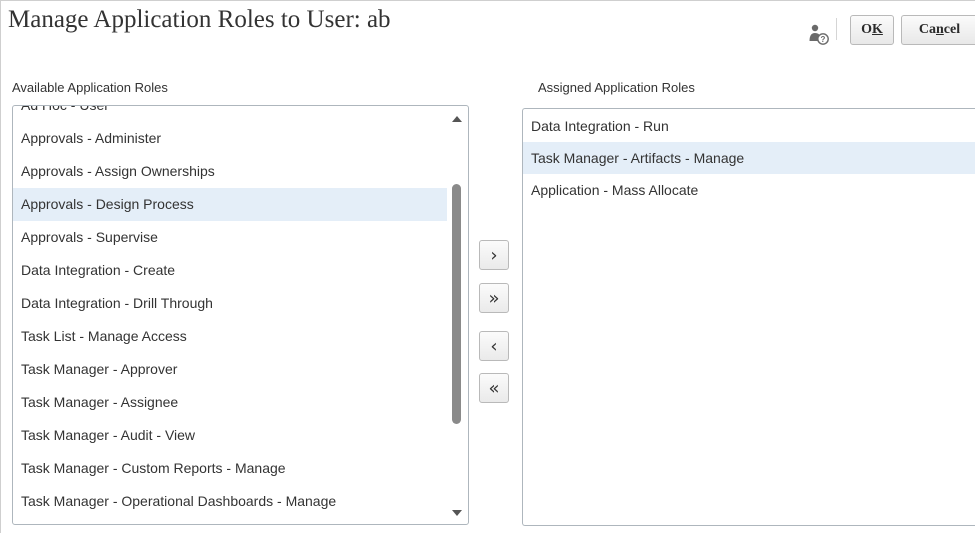 This screenshot has height=533, width=975. Describe the element at coordinates (230, 402) in the screenshot. I see `list-item: Task Manager - Assignee` at that location.